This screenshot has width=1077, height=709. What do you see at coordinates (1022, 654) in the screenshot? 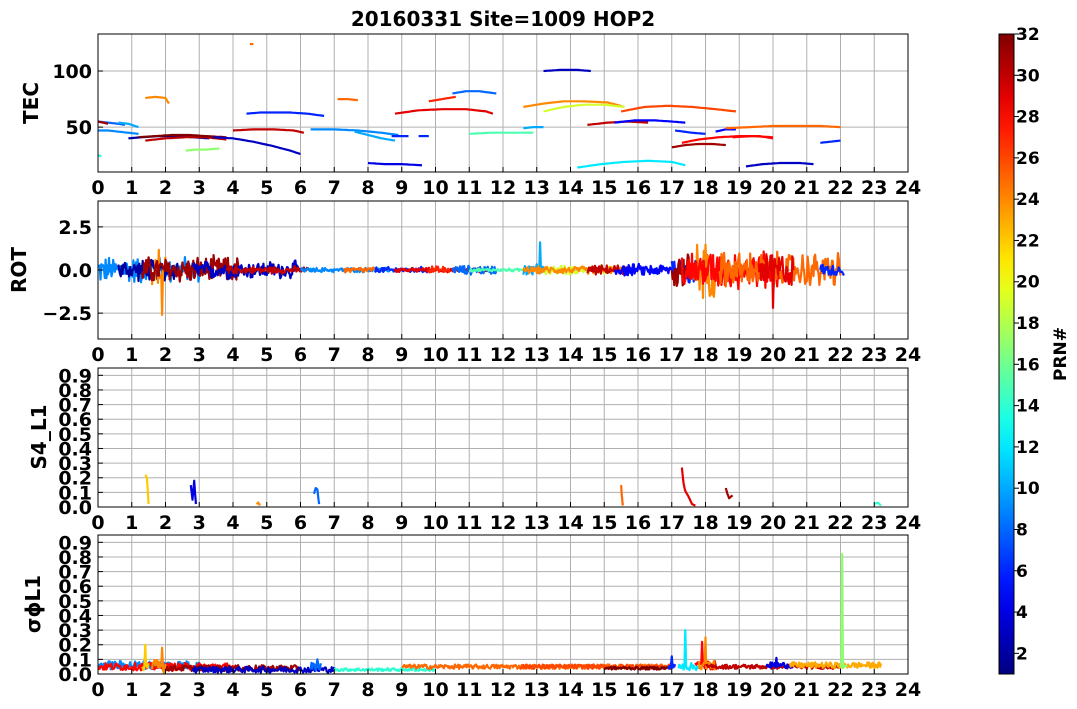
I see `colorbar-tick-label: 2` at bounding box center [1022, 654].